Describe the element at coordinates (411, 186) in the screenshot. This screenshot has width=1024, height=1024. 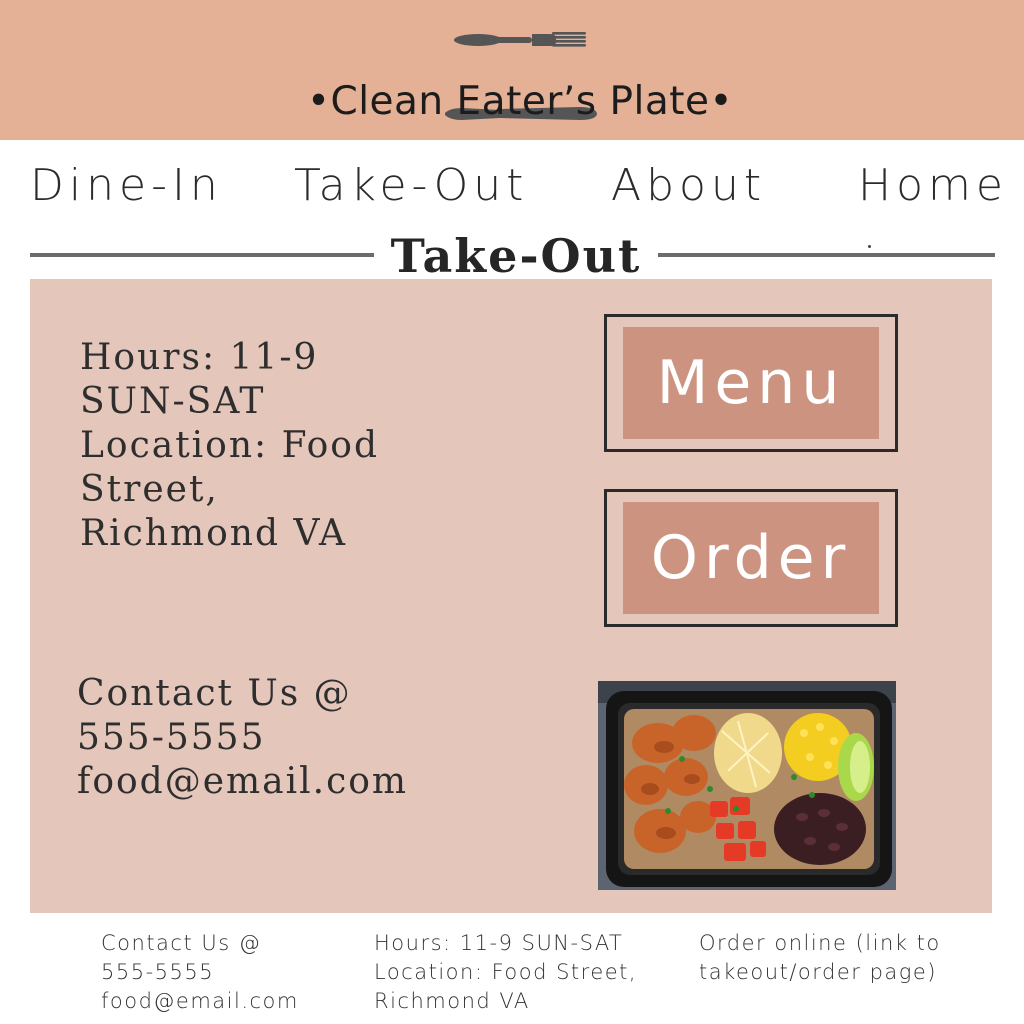
I see `nav-take-out: Take-Out` at that location.